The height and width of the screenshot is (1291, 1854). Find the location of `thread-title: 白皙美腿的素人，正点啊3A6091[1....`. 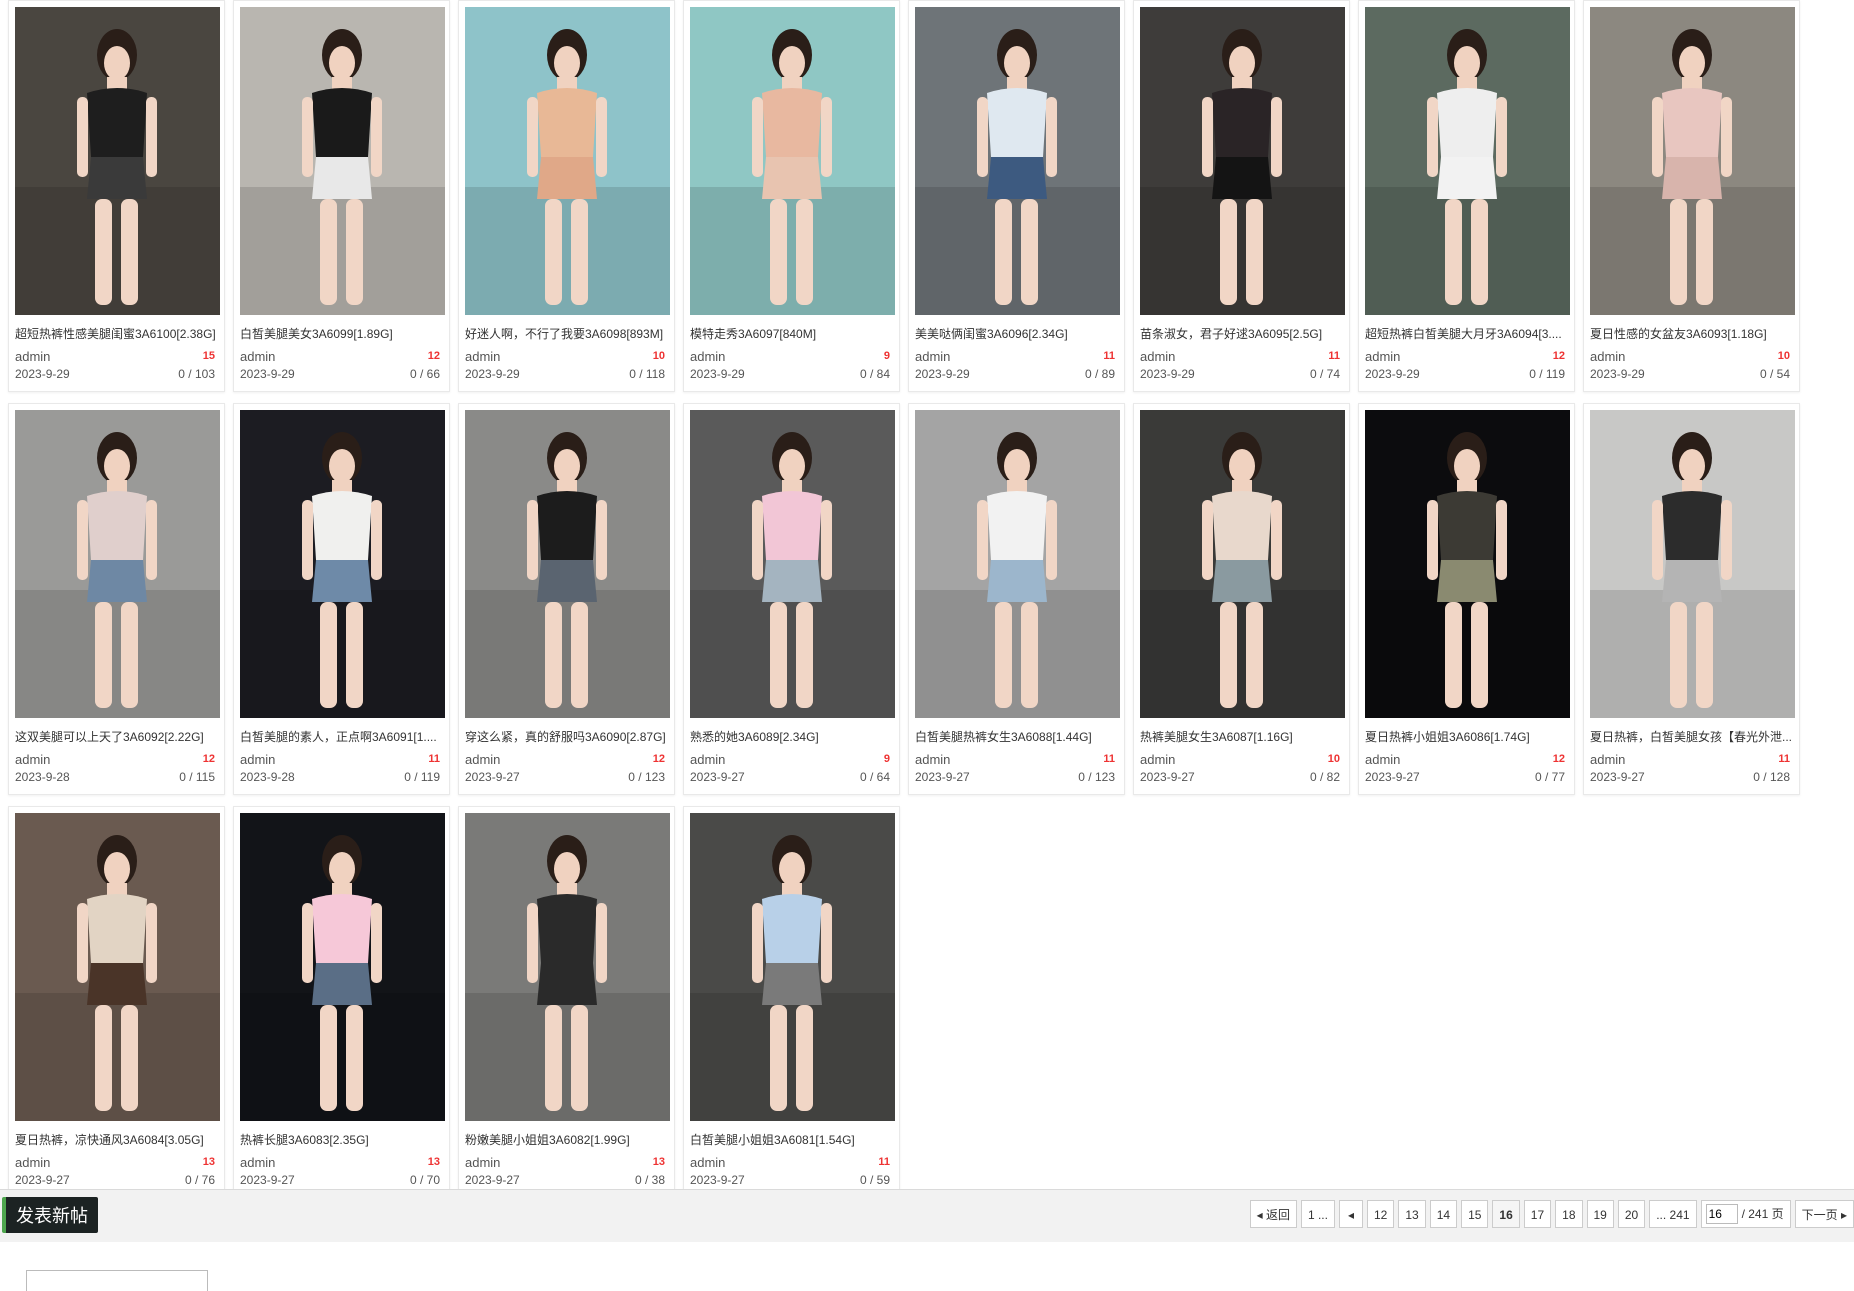

thread-title: 白皙美腿的素人，正点啊3A6091[1.... is located at coordinates (341, 737).